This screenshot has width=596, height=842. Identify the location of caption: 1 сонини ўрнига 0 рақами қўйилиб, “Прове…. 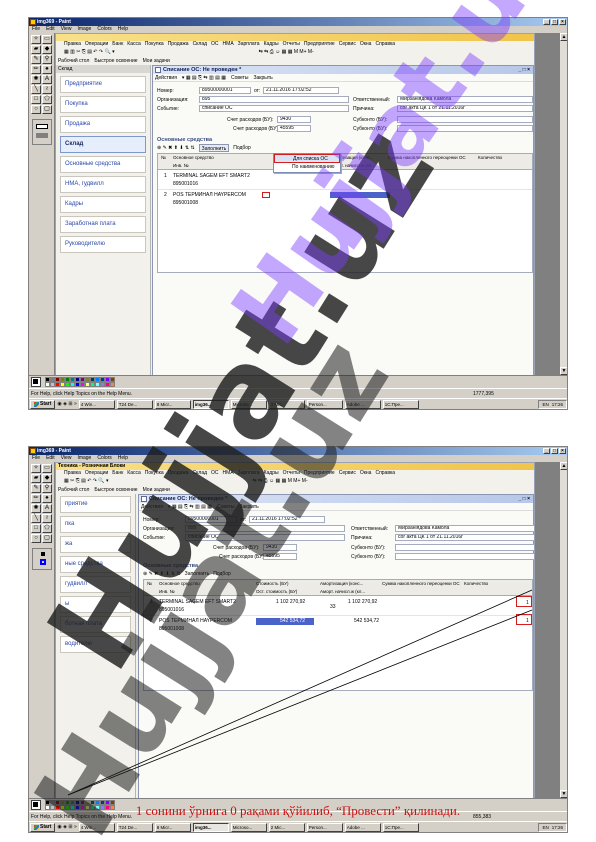
(298, 810).